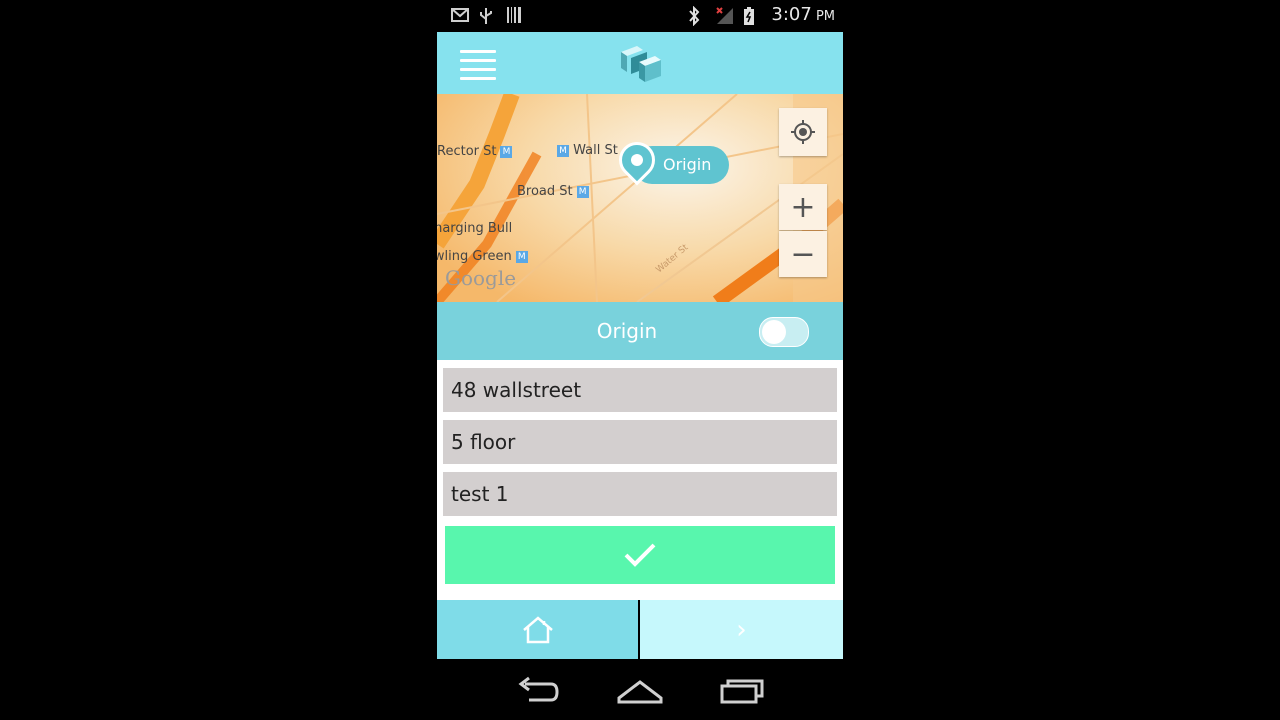 The image size is (1280, 720). Describe the element at coordinates (482, 256) in the screenshot. I see `map-label-green: Bowling GreenM` at that location.